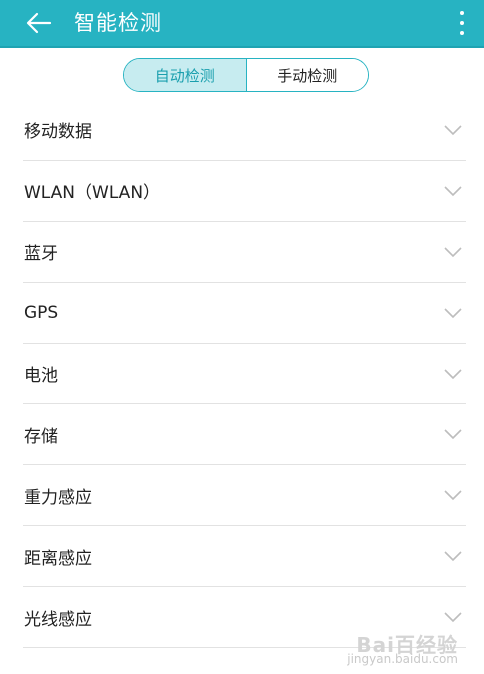 The width and height of the screenshot is (484, 674). What do you see at coordinates (244, 130) in the screenshot?
I see `list-item: 移动数据` at bounding box center [244, 130].